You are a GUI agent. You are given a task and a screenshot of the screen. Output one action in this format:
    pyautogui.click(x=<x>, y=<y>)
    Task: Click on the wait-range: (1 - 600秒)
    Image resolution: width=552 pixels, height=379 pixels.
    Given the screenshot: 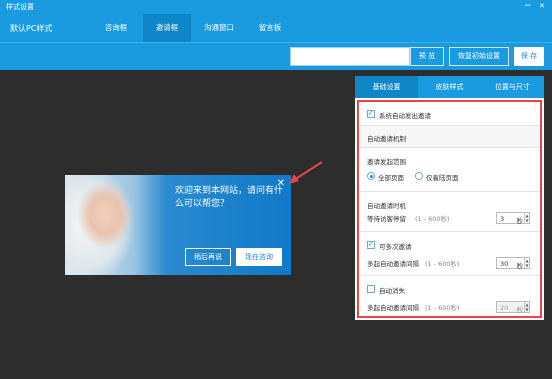 What is the action you would take?
    pyautogui.click(x=432, y=219)
    